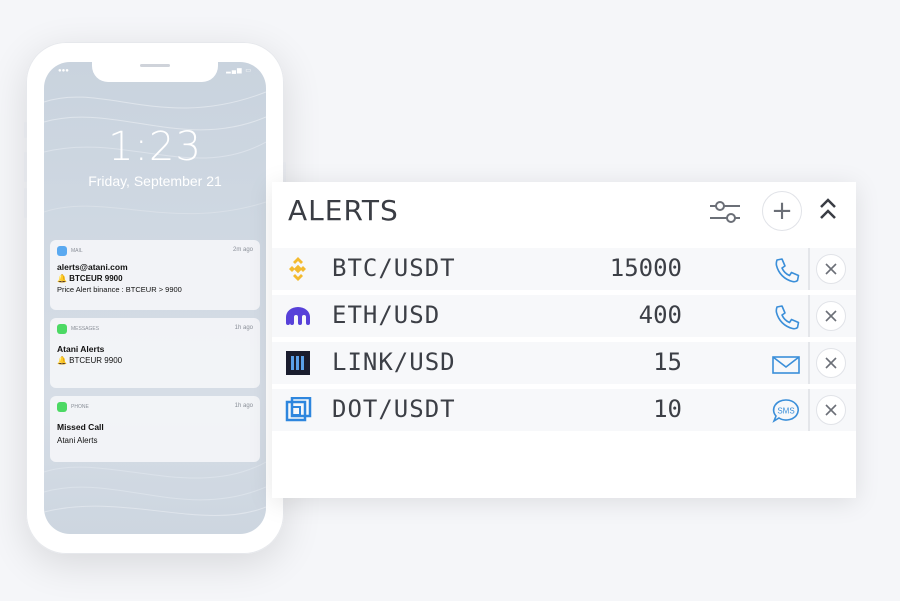 Image resolution: width=900 pixels, height=601 pixels. I want to click on notification-app-name: PHONE, so click(80, 407).